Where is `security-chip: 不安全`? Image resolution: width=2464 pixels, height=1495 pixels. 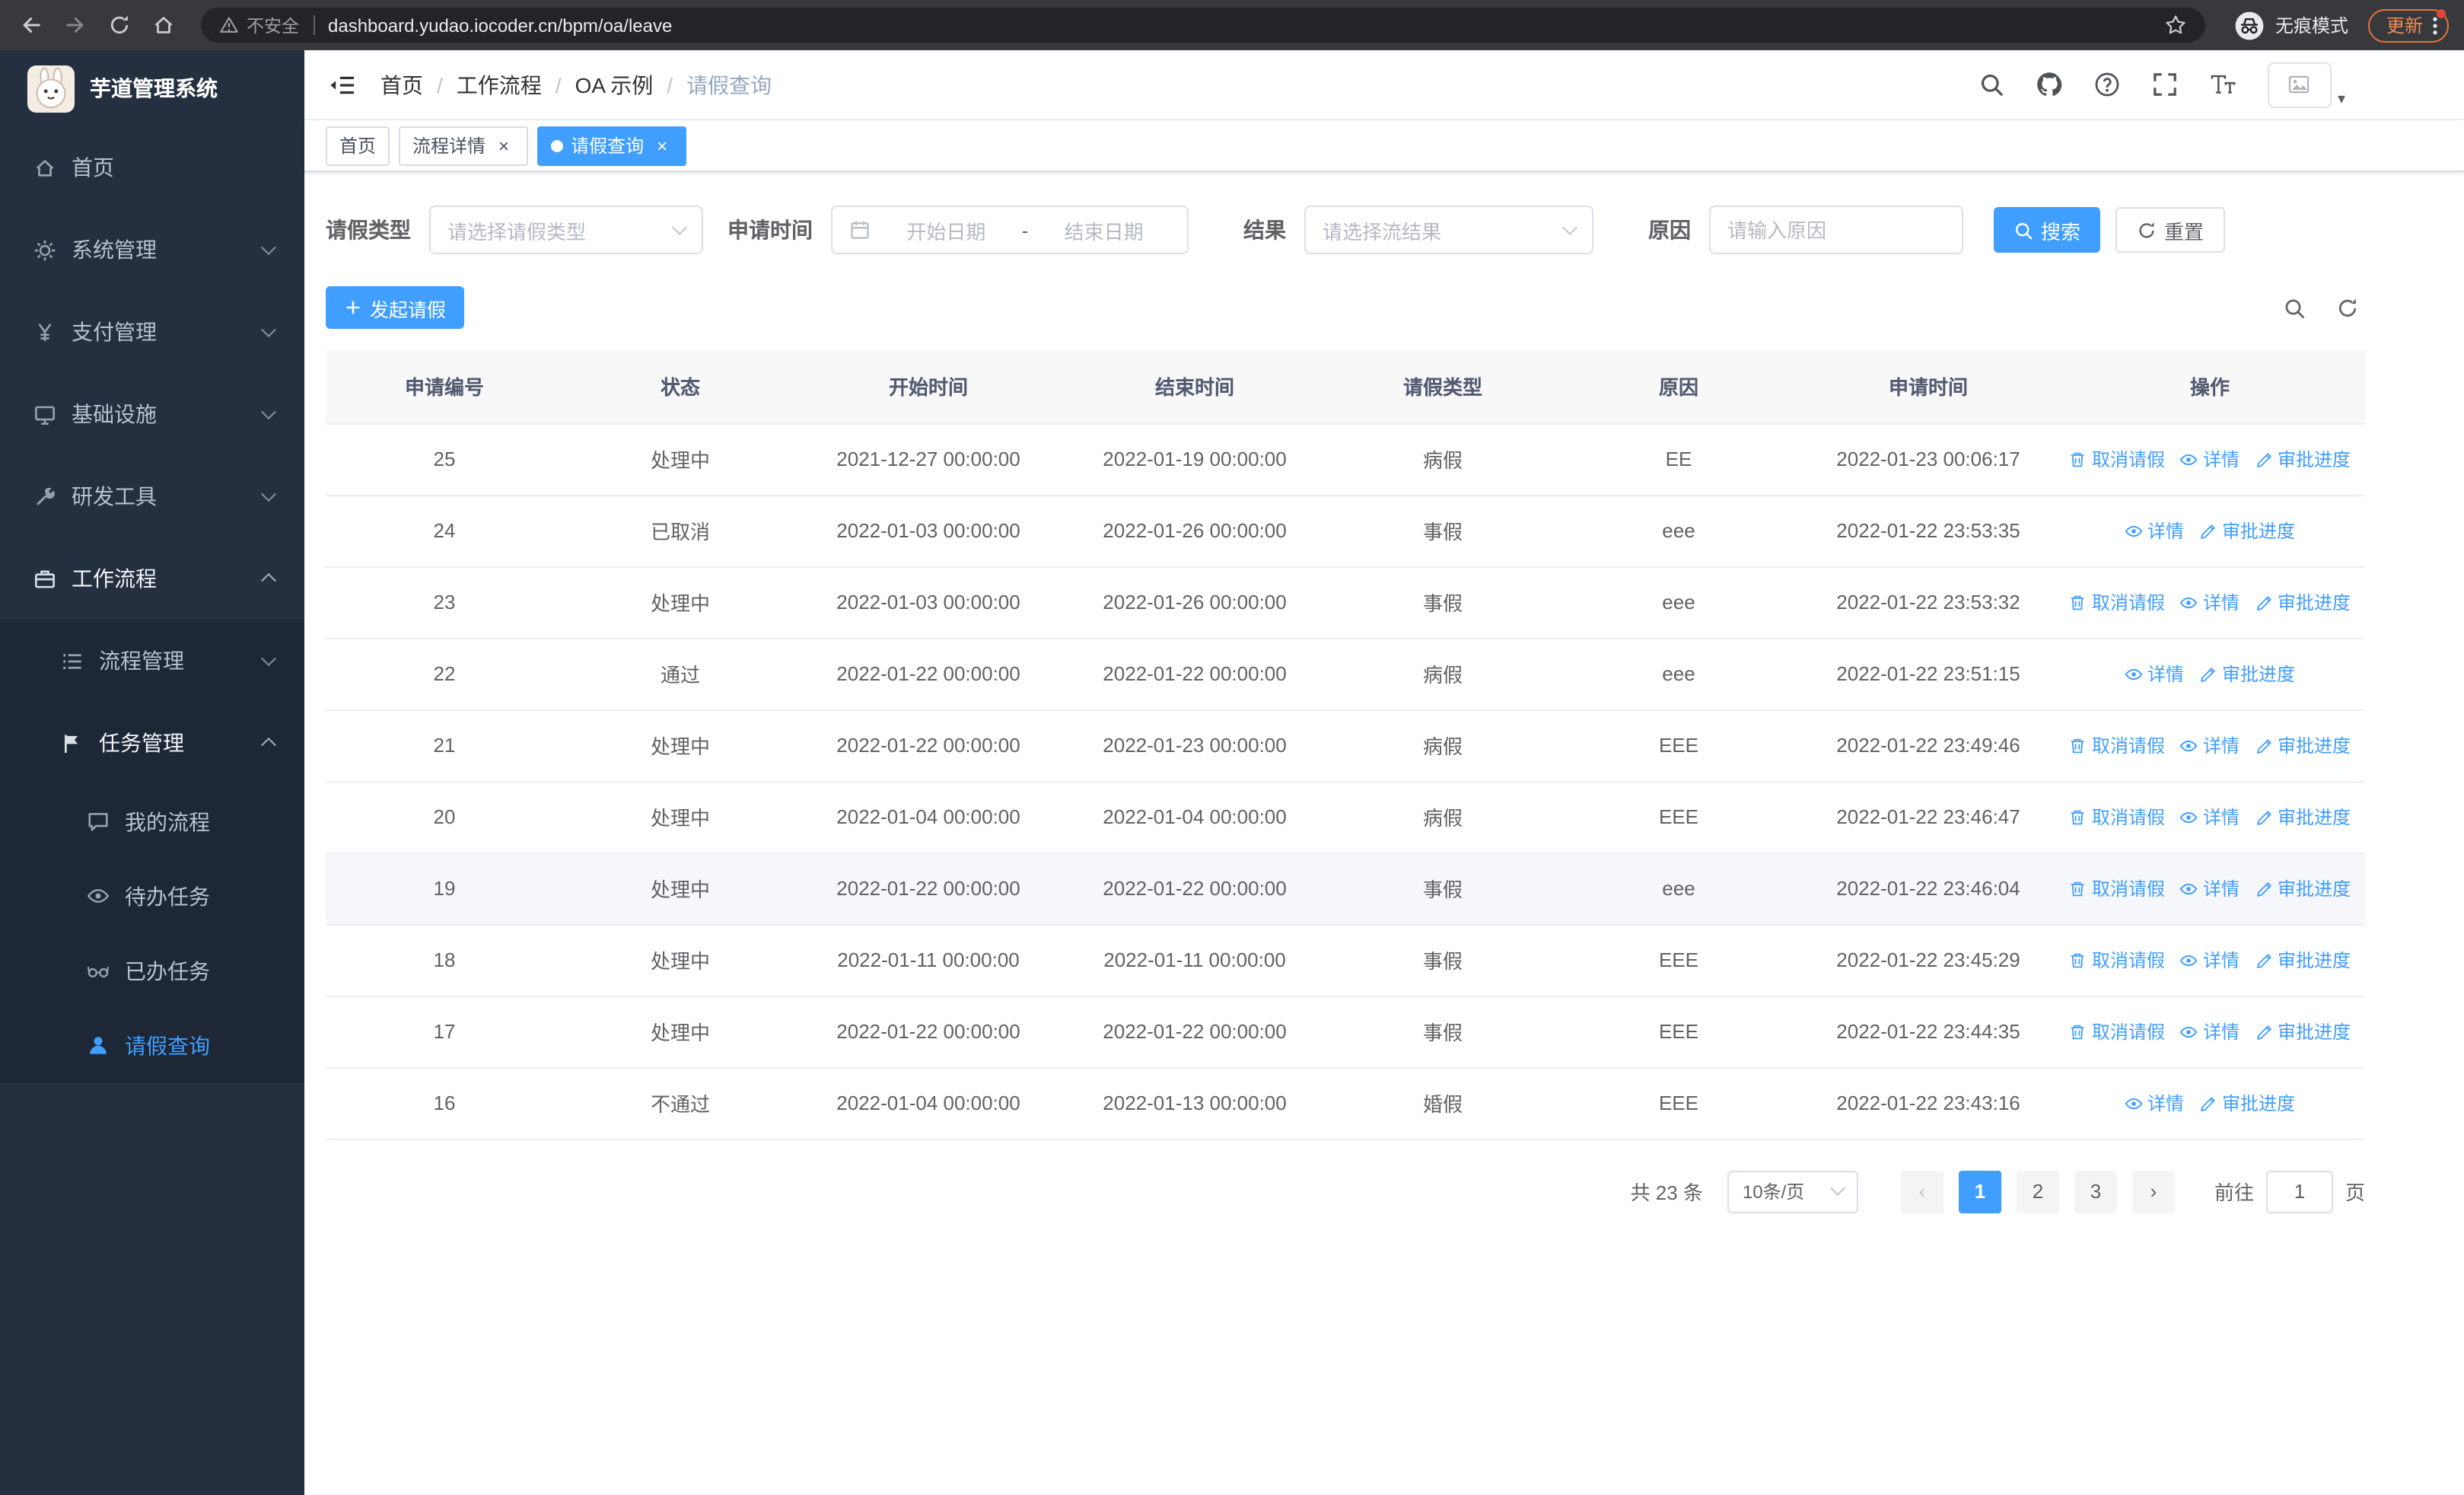 security-chip: 不安全 is located at coordinates (259, 25).